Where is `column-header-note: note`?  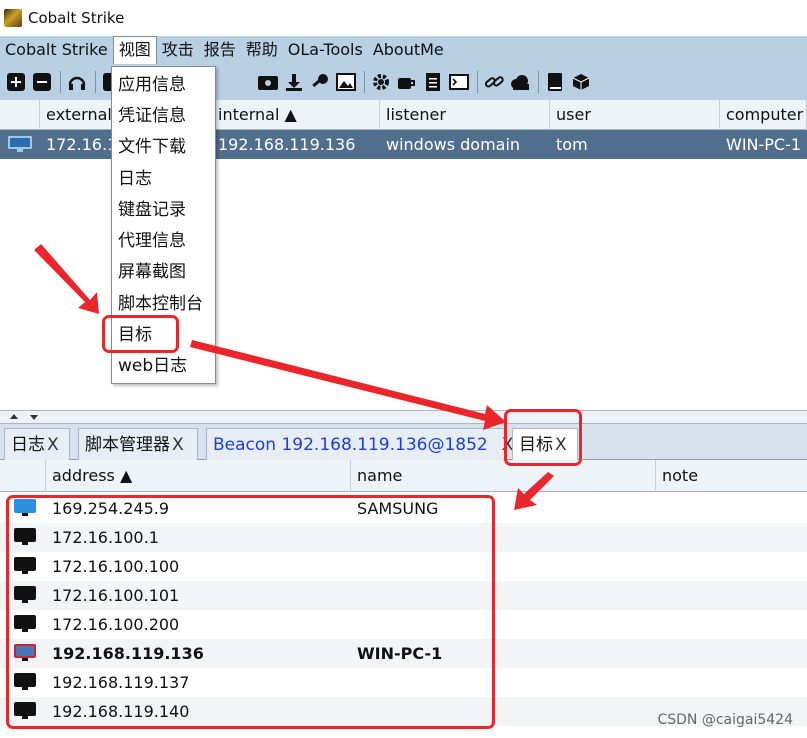 column-header-note: note is located at coordinates (731, 476).